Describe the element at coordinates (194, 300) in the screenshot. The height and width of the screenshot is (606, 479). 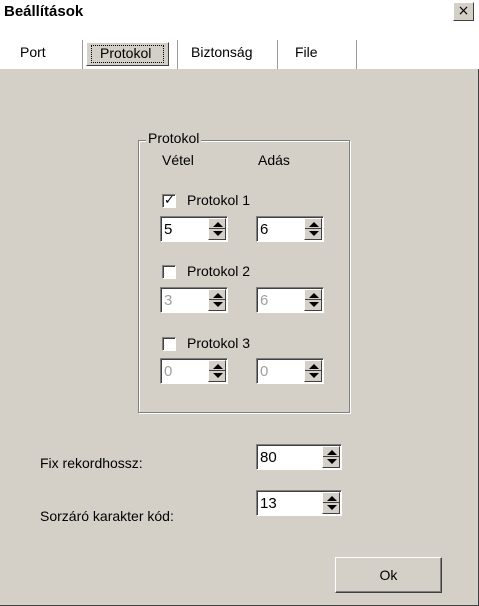
I see `protokol-2-receive-spinner: 3` at that location.